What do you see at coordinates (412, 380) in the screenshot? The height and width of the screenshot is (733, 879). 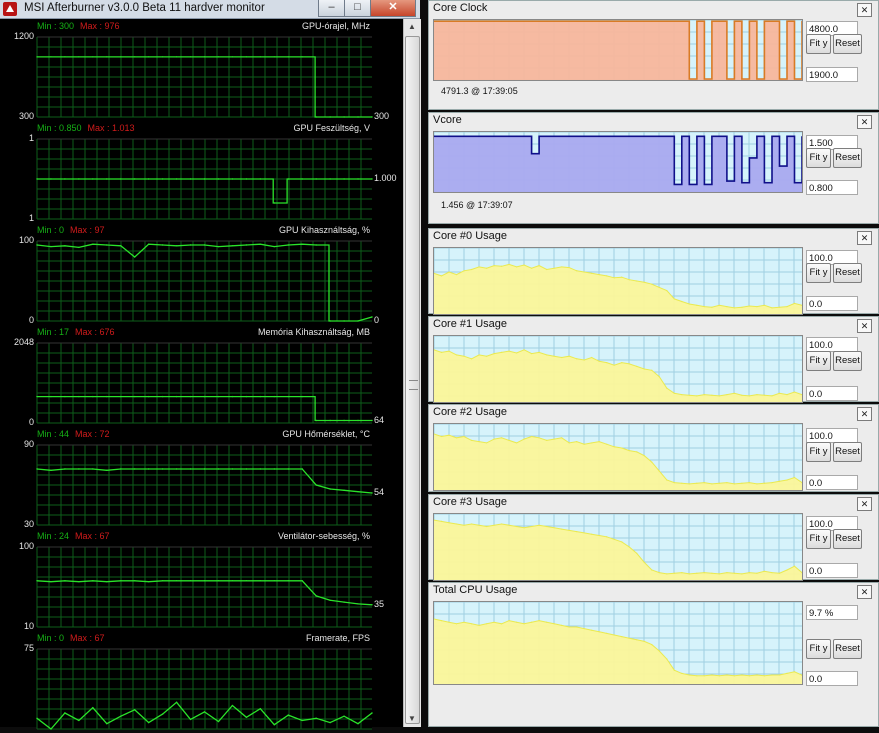 I see `scroll-thumb` at bounding box center [412, 380].